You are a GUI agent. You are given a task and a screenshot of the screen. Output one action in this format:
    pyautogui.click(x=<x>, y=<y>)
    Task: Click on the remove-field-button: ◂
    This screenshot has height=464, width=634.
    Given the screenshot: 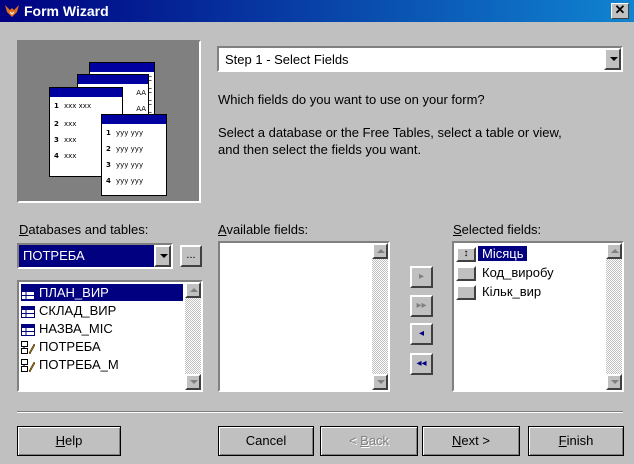 What is the action you would take?
    pyautogui.click(x=421, y=334)
    